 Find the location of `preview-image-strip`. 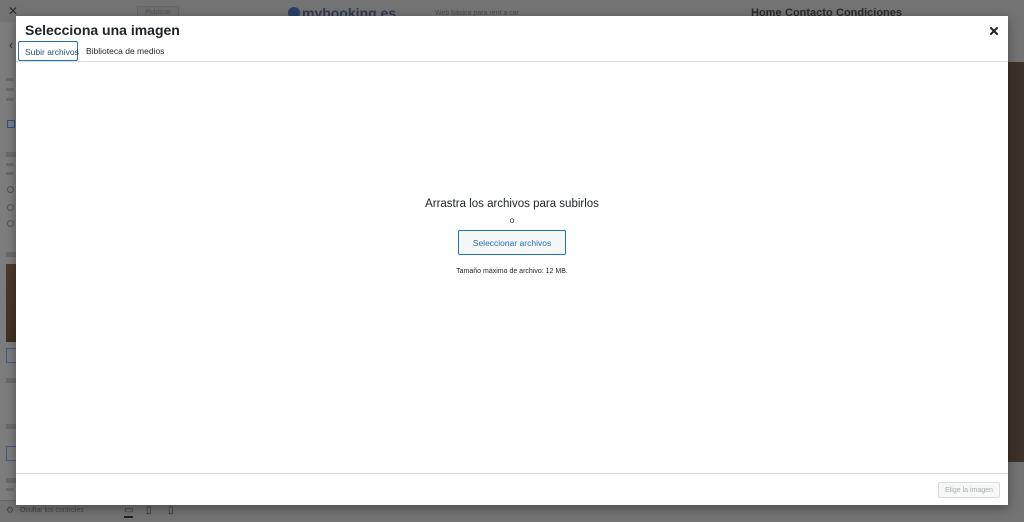

preview-image-strip is located at coordinates (1015, 262).